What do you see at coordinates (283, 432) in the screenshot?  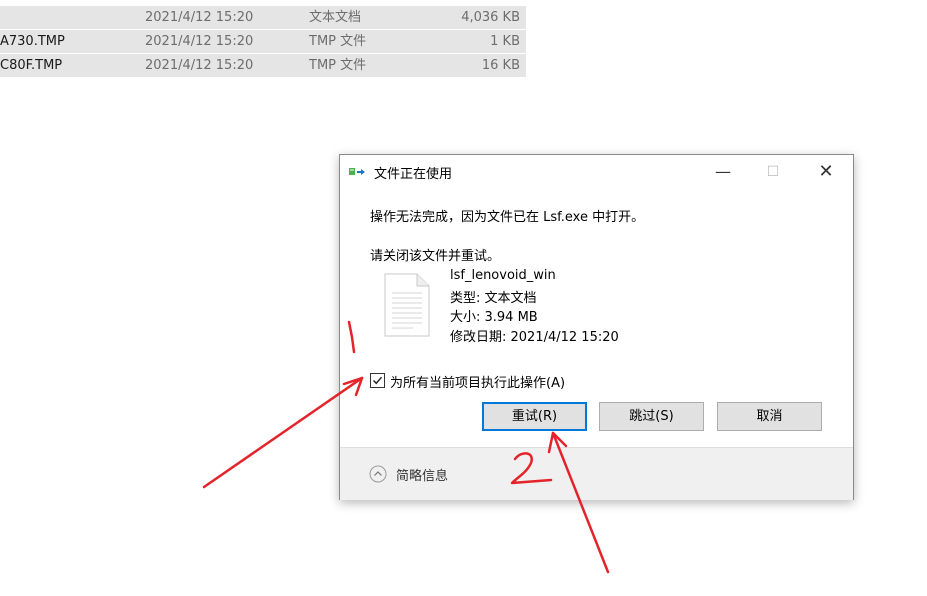 I see `arrow-to-checkbox` at bounding box center [283, 432].